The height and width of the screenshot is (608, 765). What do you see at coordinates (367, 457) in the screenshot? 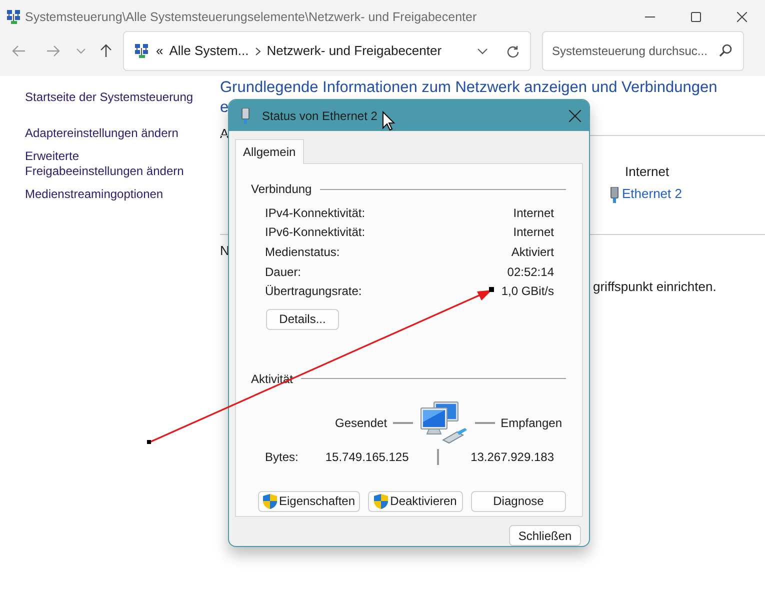
I see `bytes-sent: 15.749.165.125` at bounding box center [367, 457].